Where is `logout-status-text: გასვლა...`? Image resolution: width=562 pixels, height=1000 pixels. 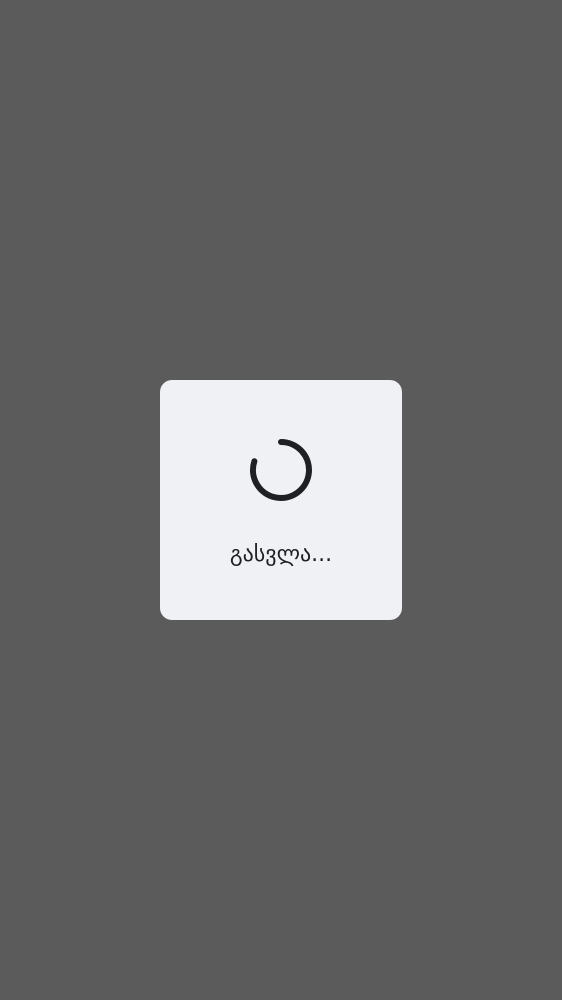
logout-status-text: გასვლა... is located at coordinates (281, 554).